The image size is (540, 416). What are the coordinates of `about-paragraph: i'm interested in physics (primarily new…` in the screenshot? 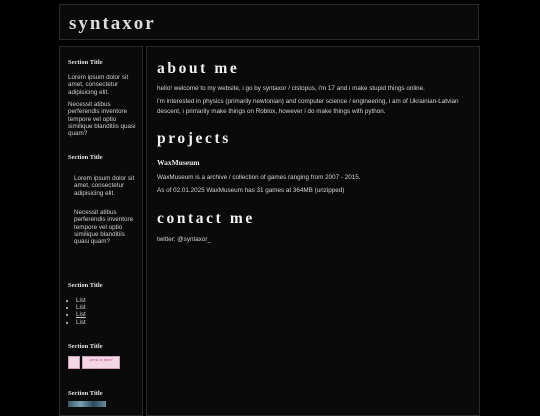 It's located at (308, 106).